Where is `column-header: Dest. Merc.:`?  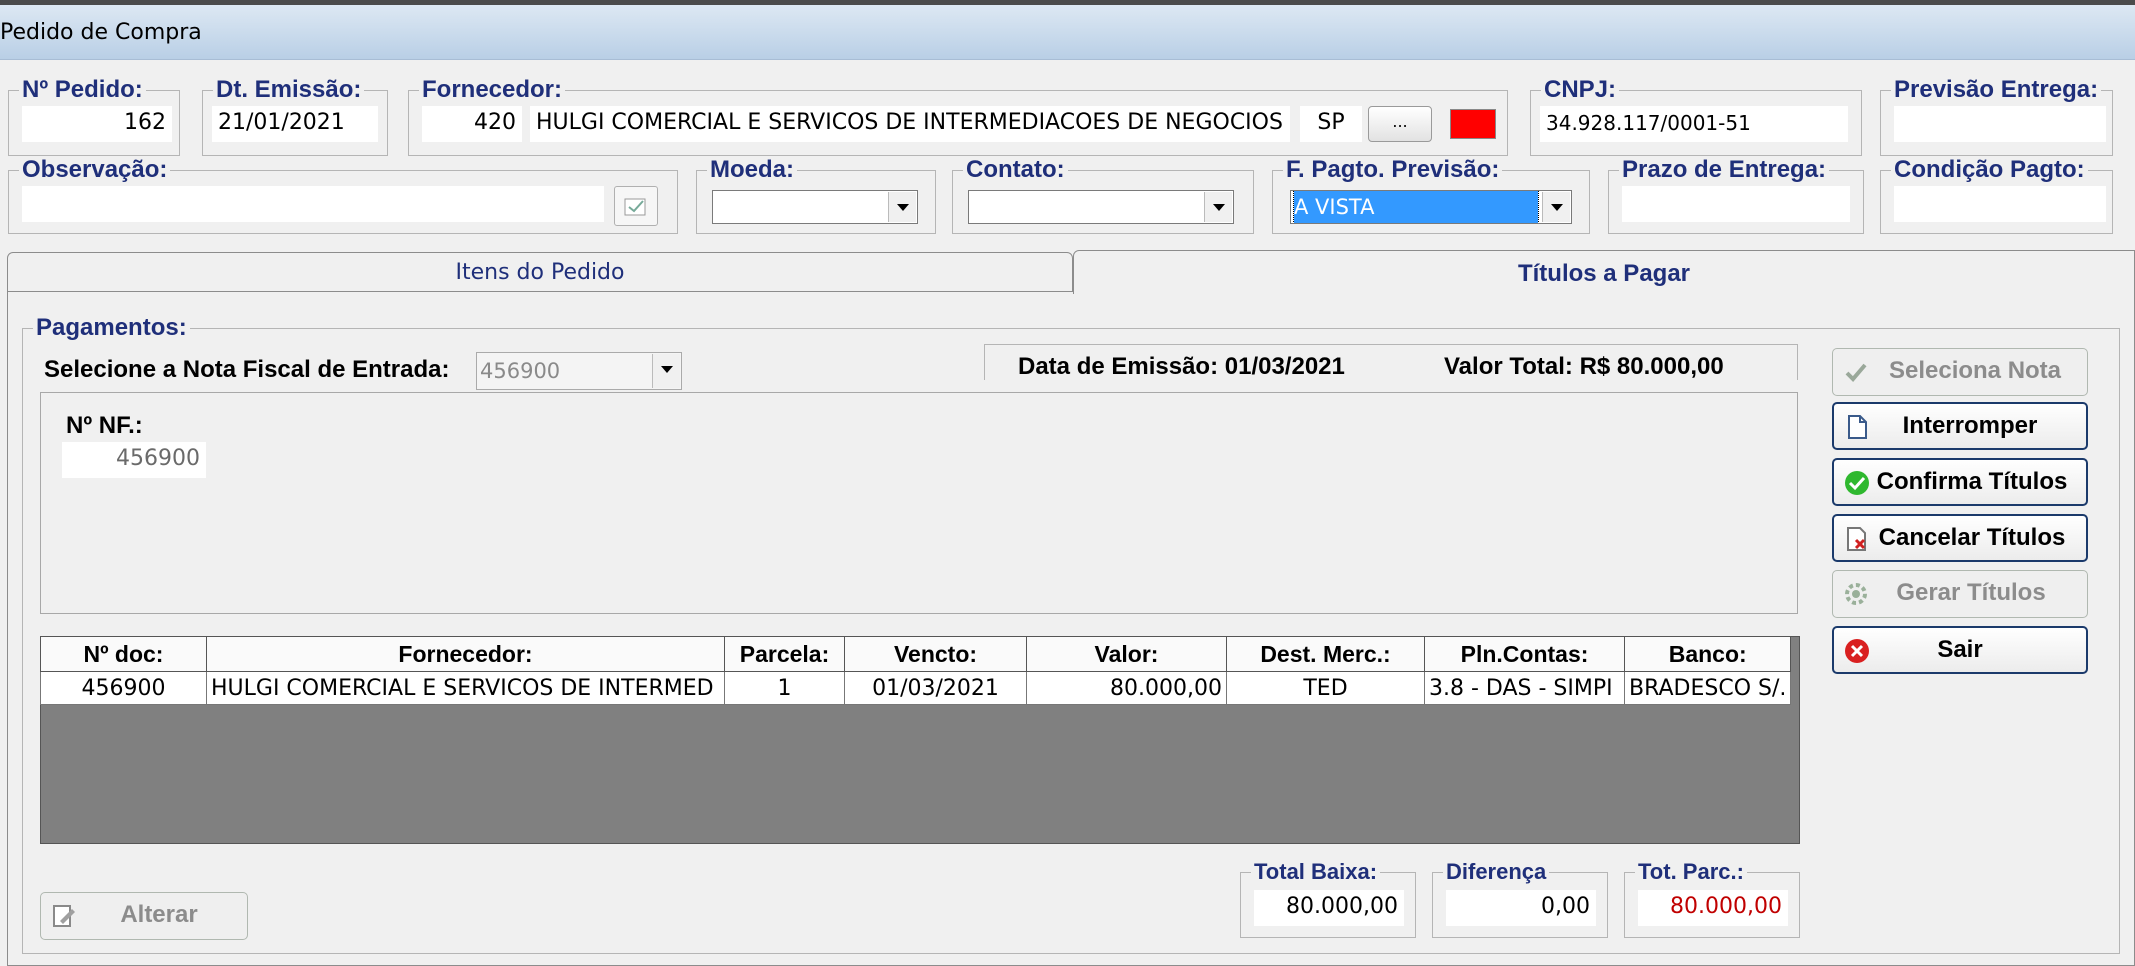 column-header: Dest. Merc.: is located at coordinates (1325, 654).